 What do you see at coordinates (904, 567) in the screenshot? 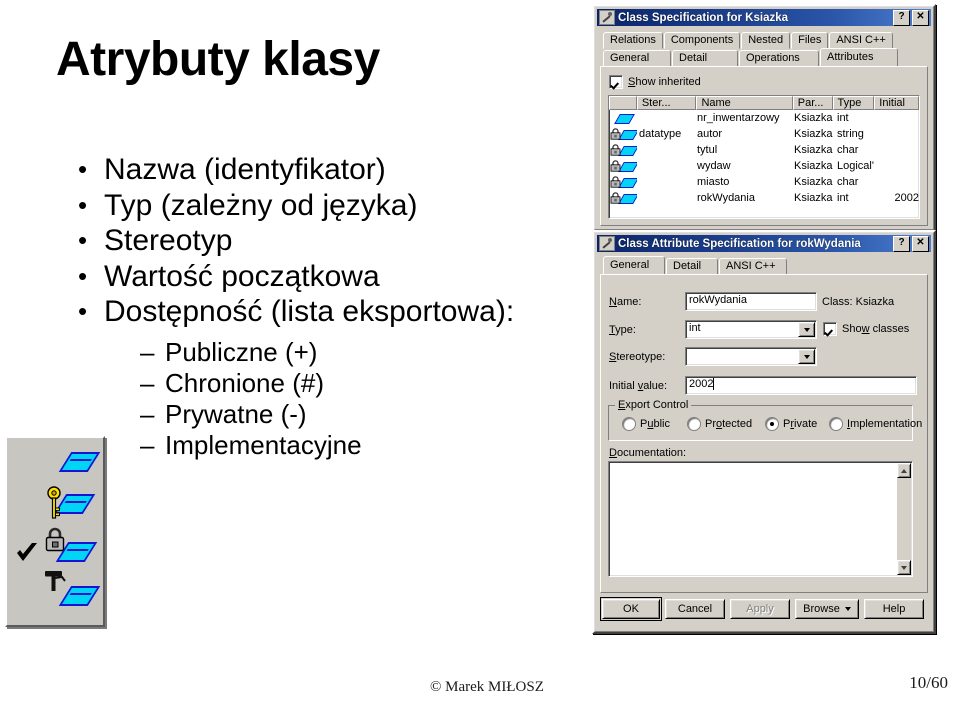
I see `scroll-down-button` at bounding box center [904, 567].